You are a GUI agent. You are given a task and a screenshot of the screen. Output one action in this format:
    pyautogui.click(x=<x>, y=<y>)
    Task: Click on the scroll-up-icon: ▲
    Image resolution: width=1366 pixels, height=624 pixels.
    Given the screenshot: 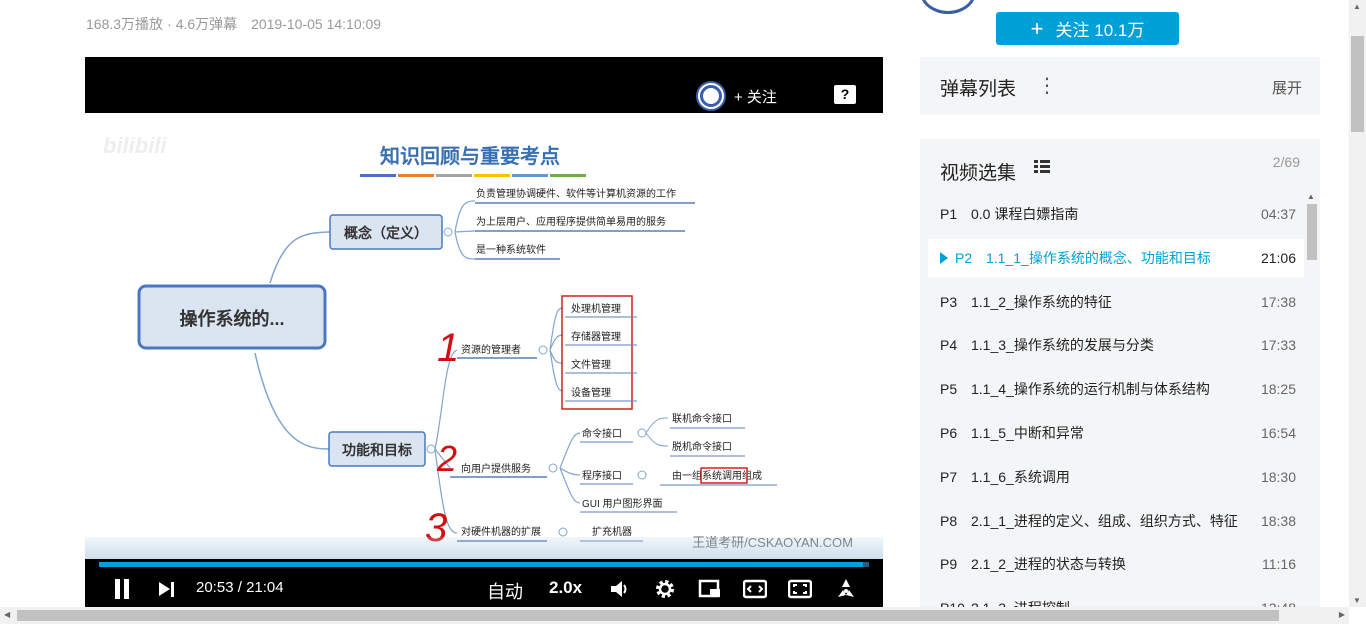 What is the action you would take?
    pyautogui.click(x=1311, y=196)
    